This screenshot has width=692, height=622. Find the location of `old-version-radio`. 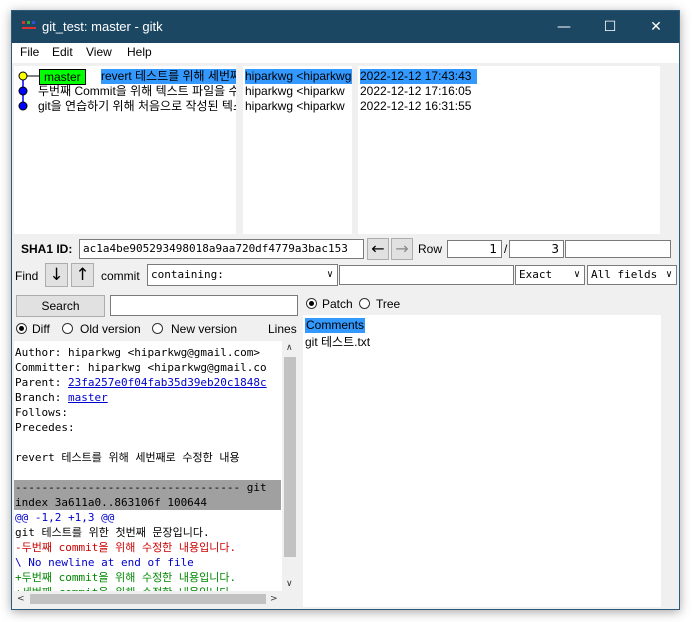

old-version-radio is located at coordinates (67, 328).